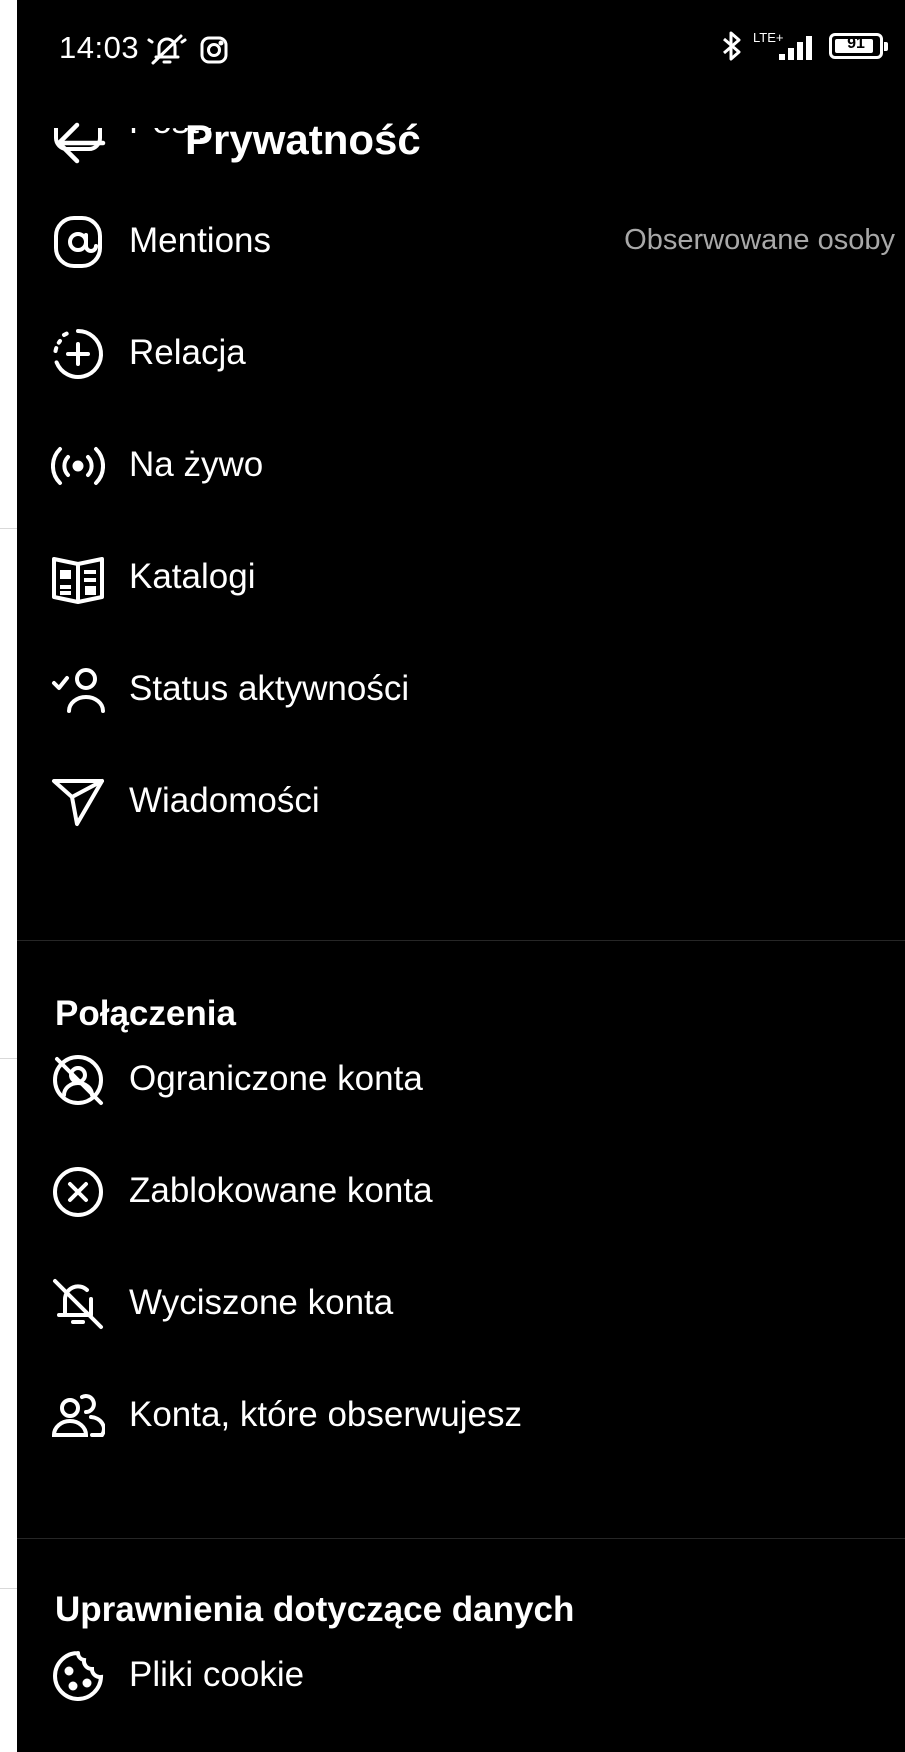 The image size is (905, 1752). What do you see at coordinates (261, 1302) in the screenshot?
I see `list-item-label: Wyciszone konta` at bounding box center [261, 1302].